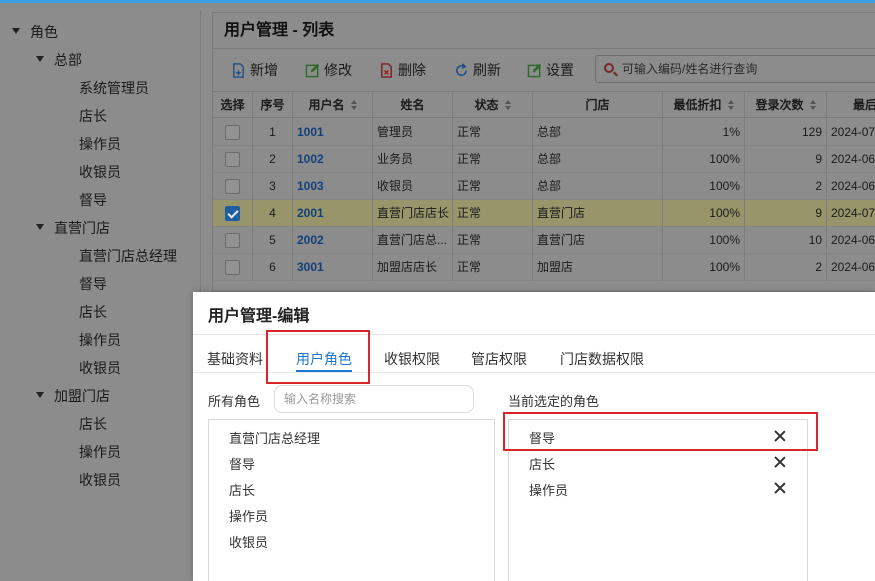  What do you see at coordinates (114, 88) in the screenshot?
I see `tree-item: 系统管理员` at bounding box center [114, 88].